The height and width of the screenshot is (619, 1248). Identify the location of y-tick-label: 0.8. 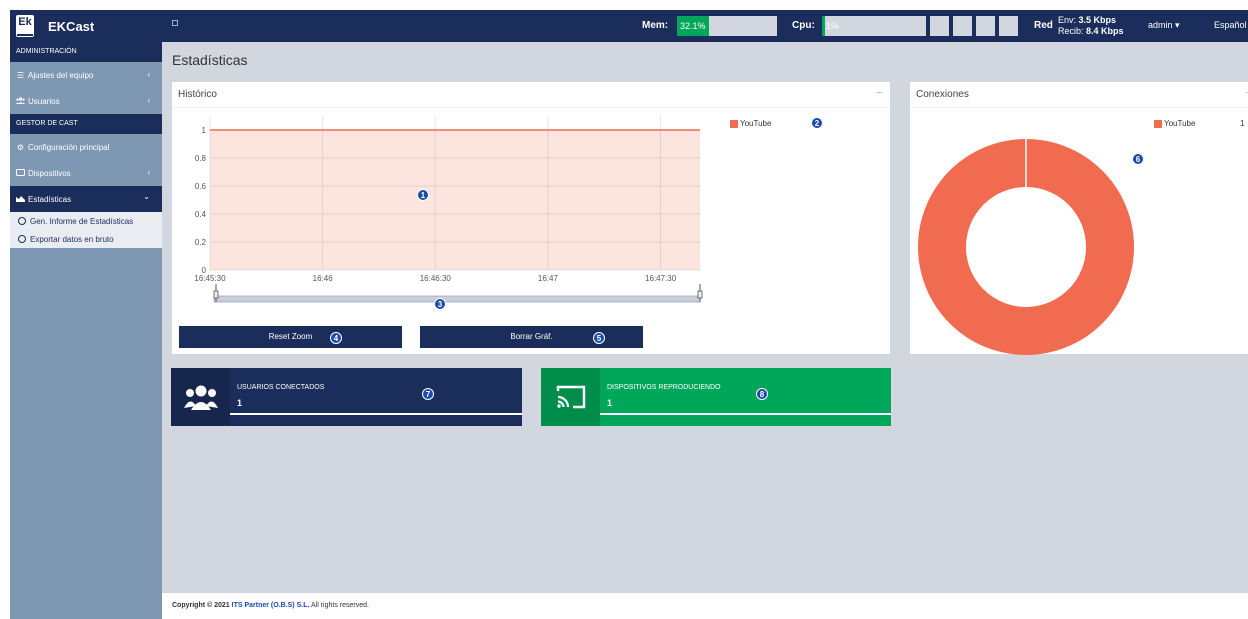
(201, 158).